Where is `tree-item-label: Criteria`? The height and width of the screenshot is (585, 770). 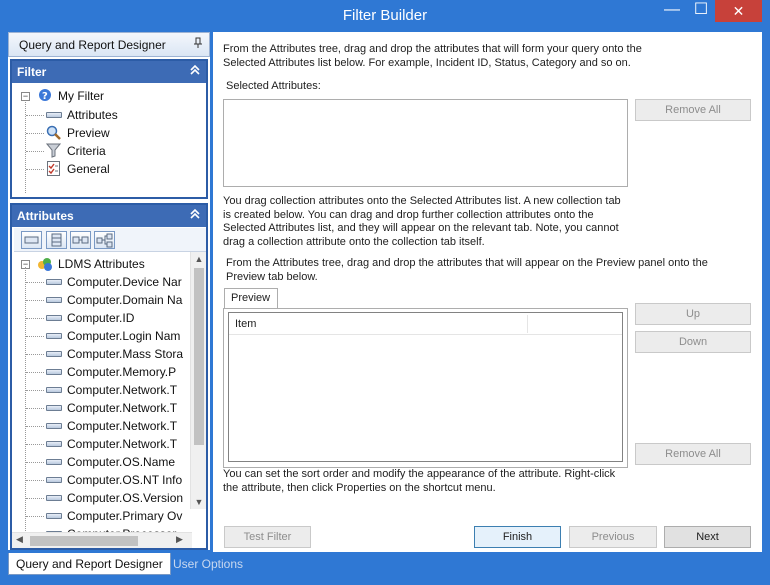
tree-item-label: Criteria is located at coordinates (86, 151).